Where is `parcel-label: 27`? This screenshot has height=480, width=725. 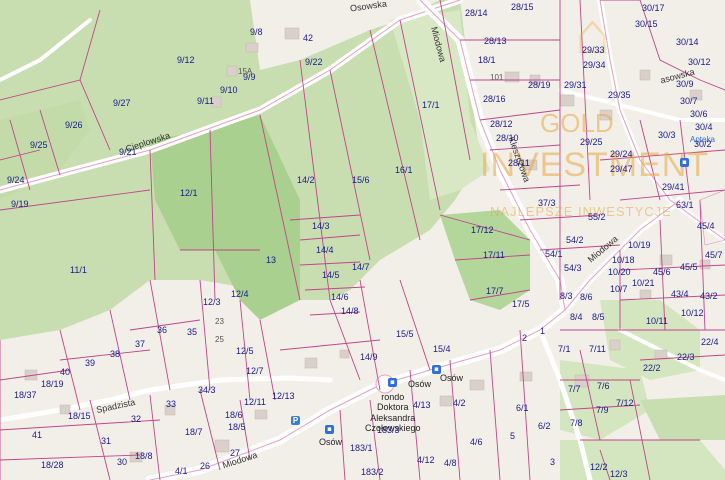 parcel-label: 27 is located at coordinates (235, 453).